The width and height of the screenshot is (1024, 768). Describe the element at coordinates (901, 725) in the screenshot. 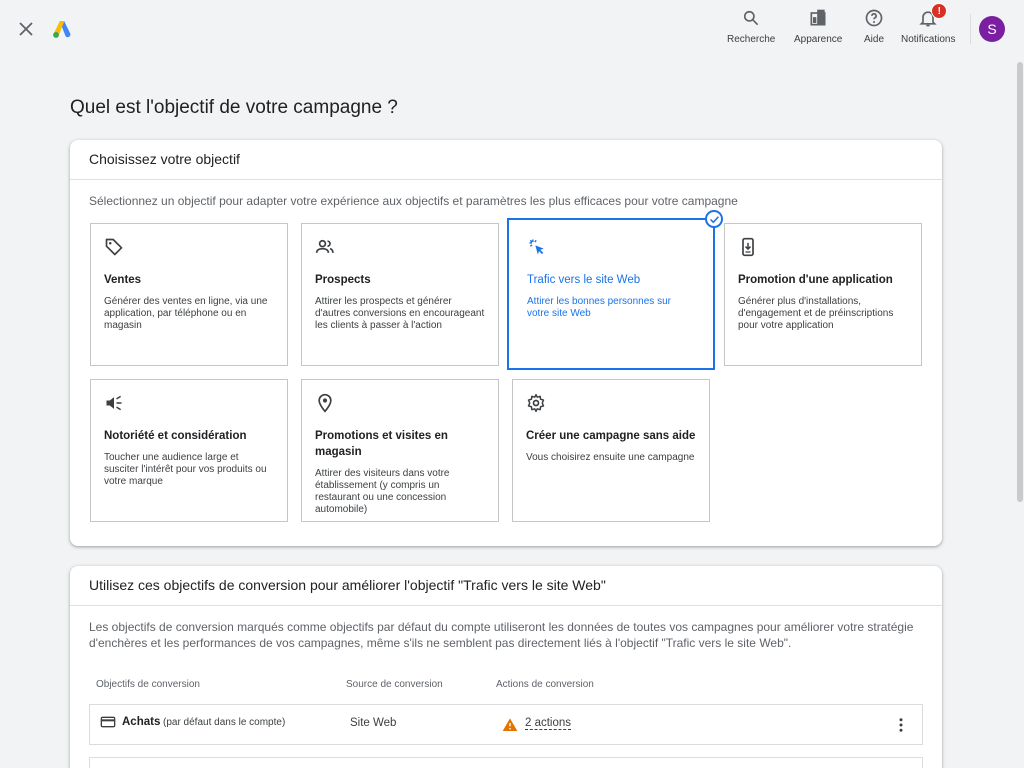

I see `more-vert-icon` at that location.